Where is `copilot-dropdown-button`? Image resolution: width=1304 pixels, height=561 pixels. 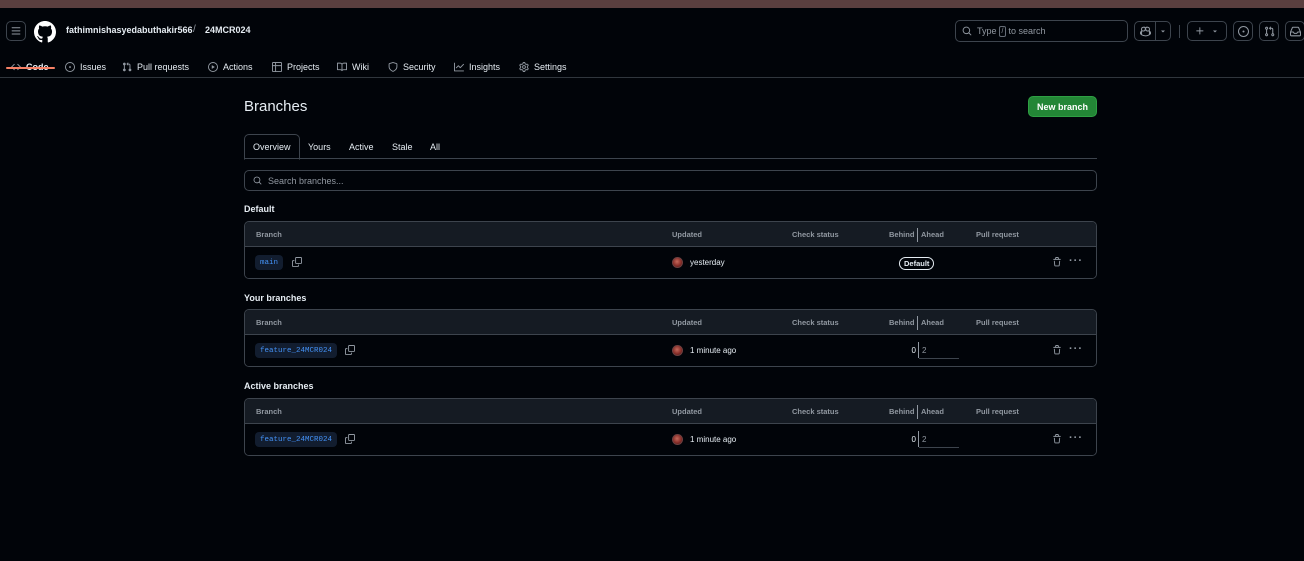
copilot-dropdown-button is located at coordinates (1163, 31).